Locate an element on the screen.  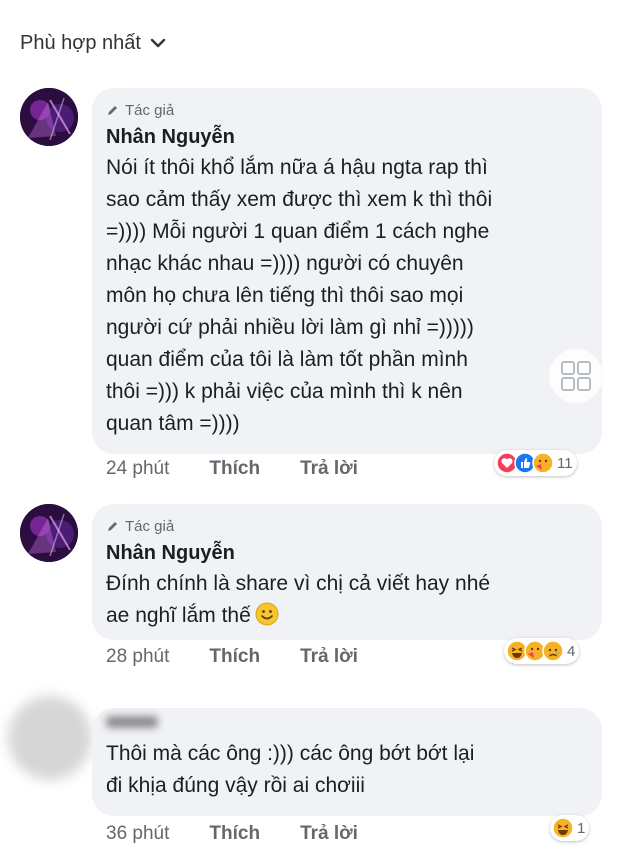
comment-line-text: ae nghĩ lắm thế is located at coordinates (178, 615).